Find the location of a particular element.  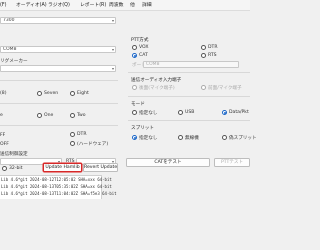

radio-split-rig-label: 無線機 is located at coordinates (192, 138).